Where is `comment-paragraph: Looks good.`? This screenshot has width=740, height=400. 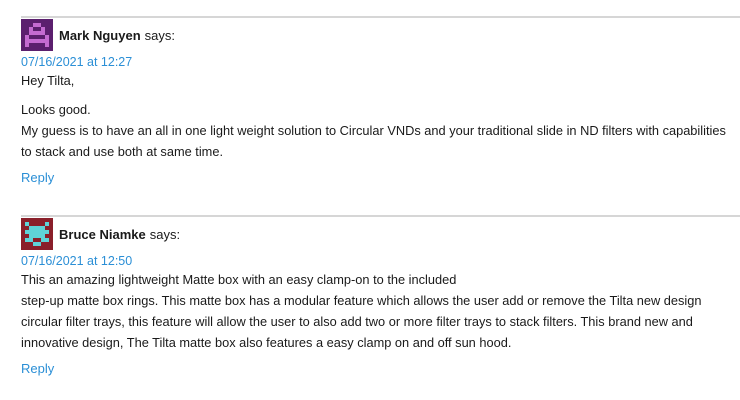
comment-paragraph: Looks good. is located at coordinates (56, 109).